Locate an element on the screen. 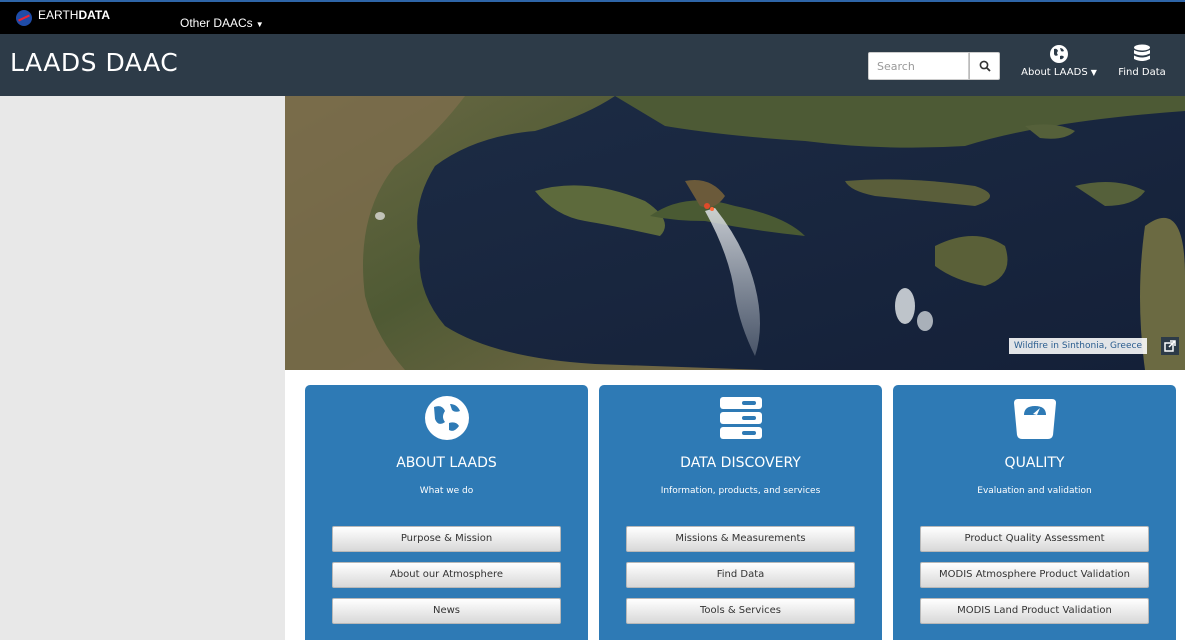 The image size is (1185, 640). modis-atmosphere-validation-button: MODIS Atmosphere Product Validation is located at coordinates (1034, 575).